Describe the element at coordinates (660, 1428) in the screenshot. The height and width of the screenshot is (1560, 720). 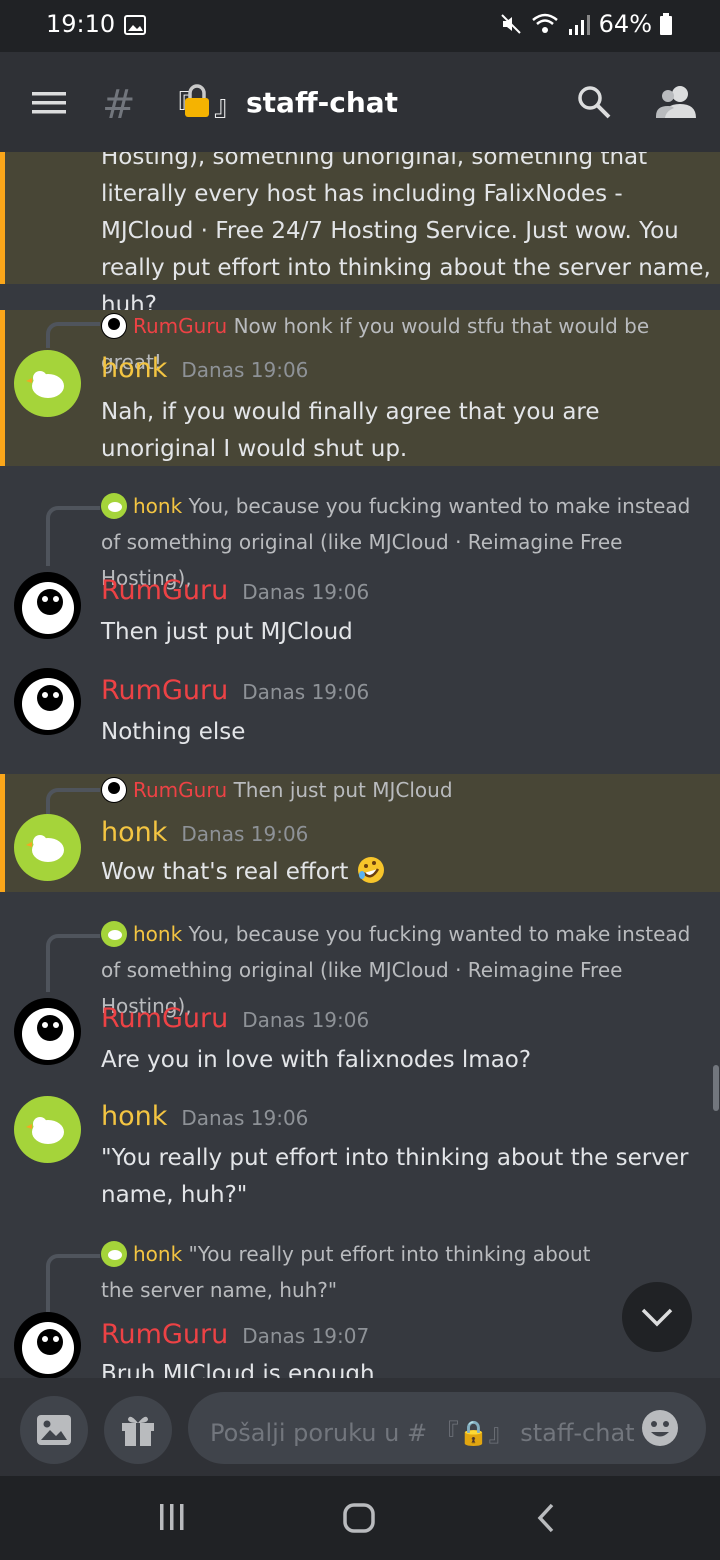
I see `emoji-picker-icon` at that location.